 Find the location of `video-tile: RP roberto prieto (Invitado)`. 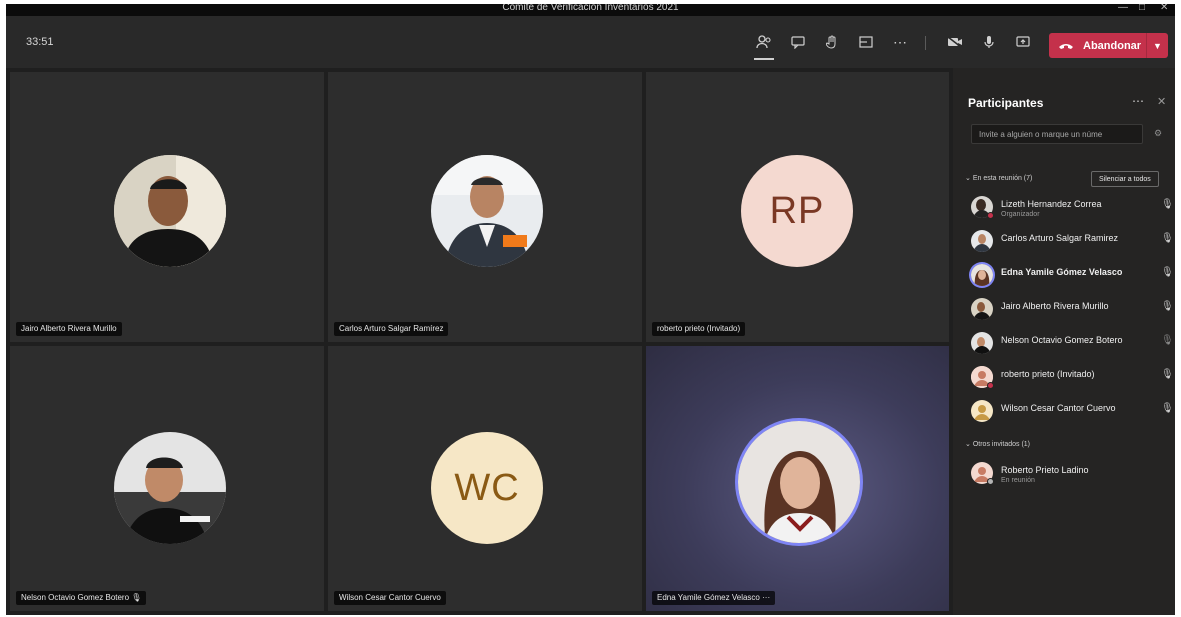

video-tile: RP roberto prieto (Invitado) is located at coordinates (797, 207).